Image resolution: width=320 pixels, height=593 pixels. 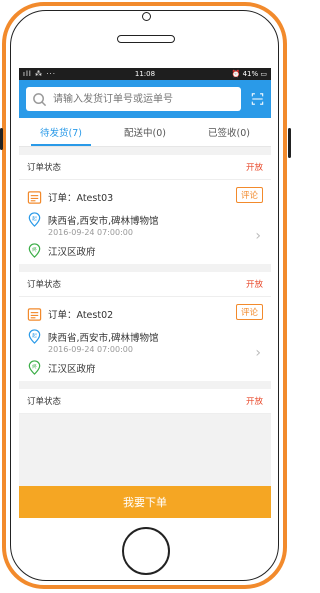 I want to click on order-number: 订单：Atest02, so click(x=81, y=315).